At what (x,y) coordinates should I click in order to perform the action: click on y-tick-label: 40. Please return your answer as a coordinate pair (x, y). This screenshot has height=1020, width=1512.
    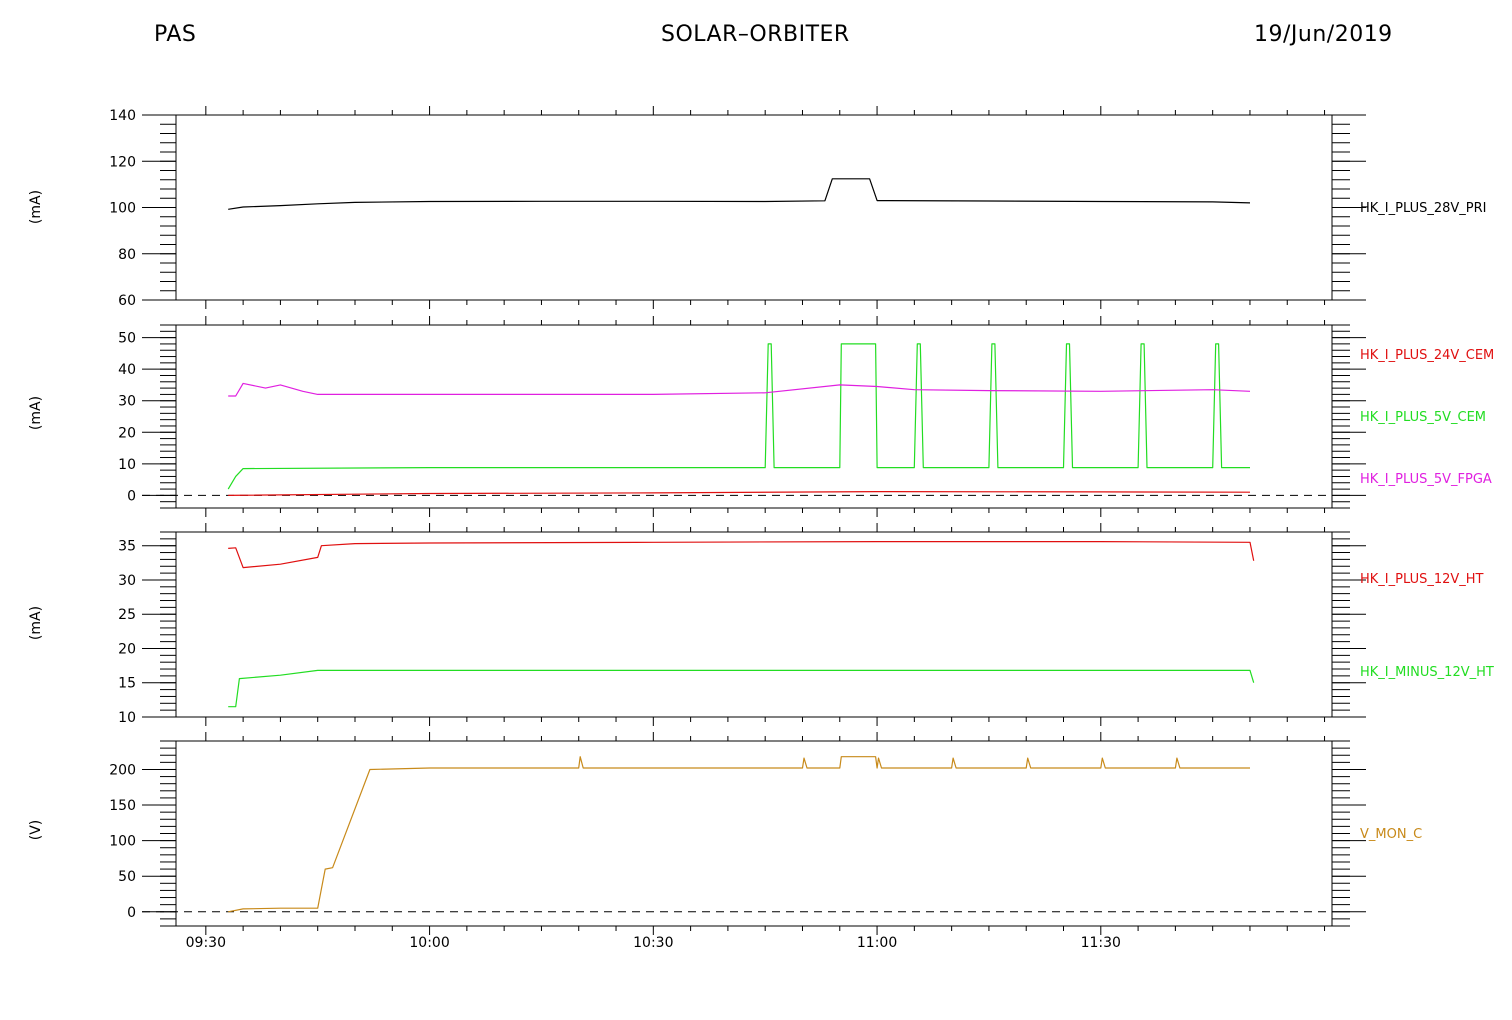
    Looking at the image, I should click on (127, 370).